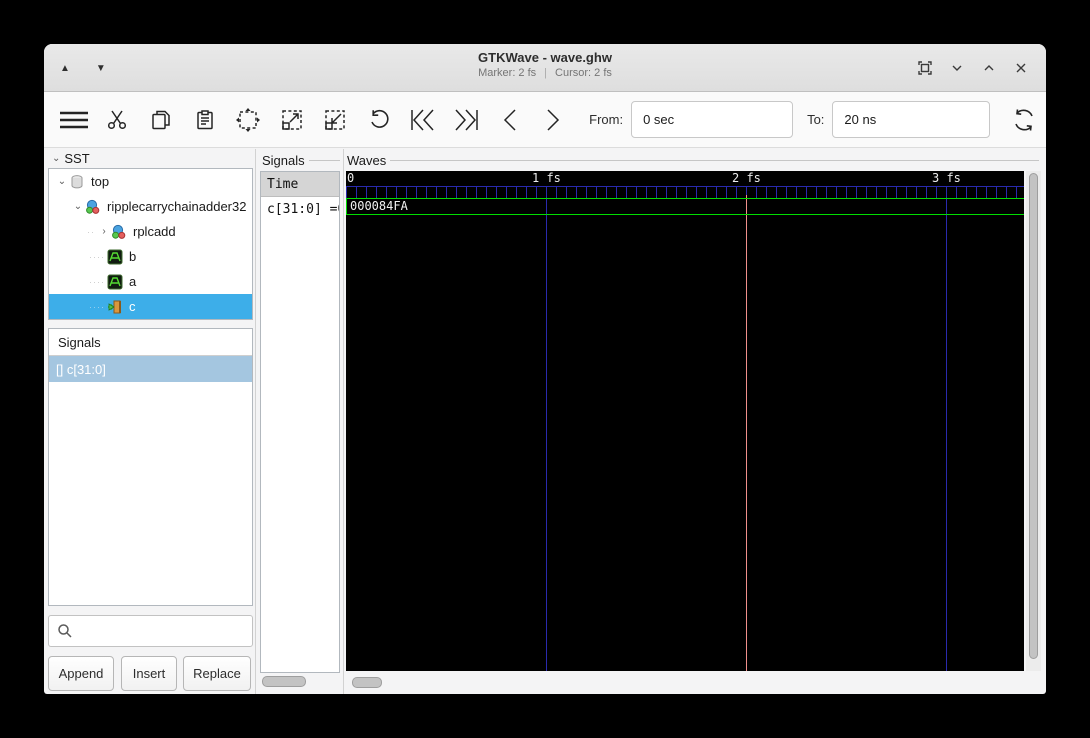 The width and height of the screenshot is (1090, 738). What do you see at coordinates (343, 421) in the screenshot?
I see `pane-divider-right` at bounding box center [343, 421].